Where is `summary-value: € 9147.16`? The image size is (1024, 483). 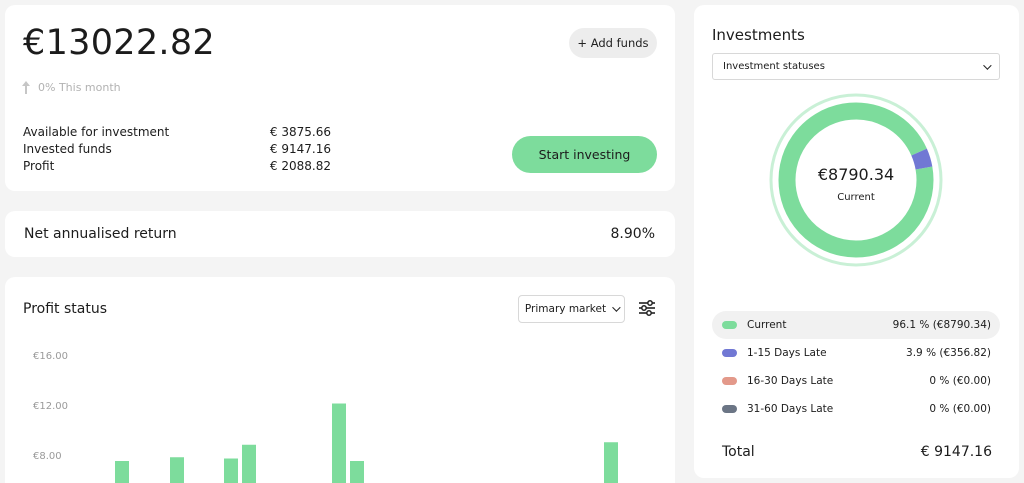
summary-value: € 9147.16 is located at coordinates (300, 149).